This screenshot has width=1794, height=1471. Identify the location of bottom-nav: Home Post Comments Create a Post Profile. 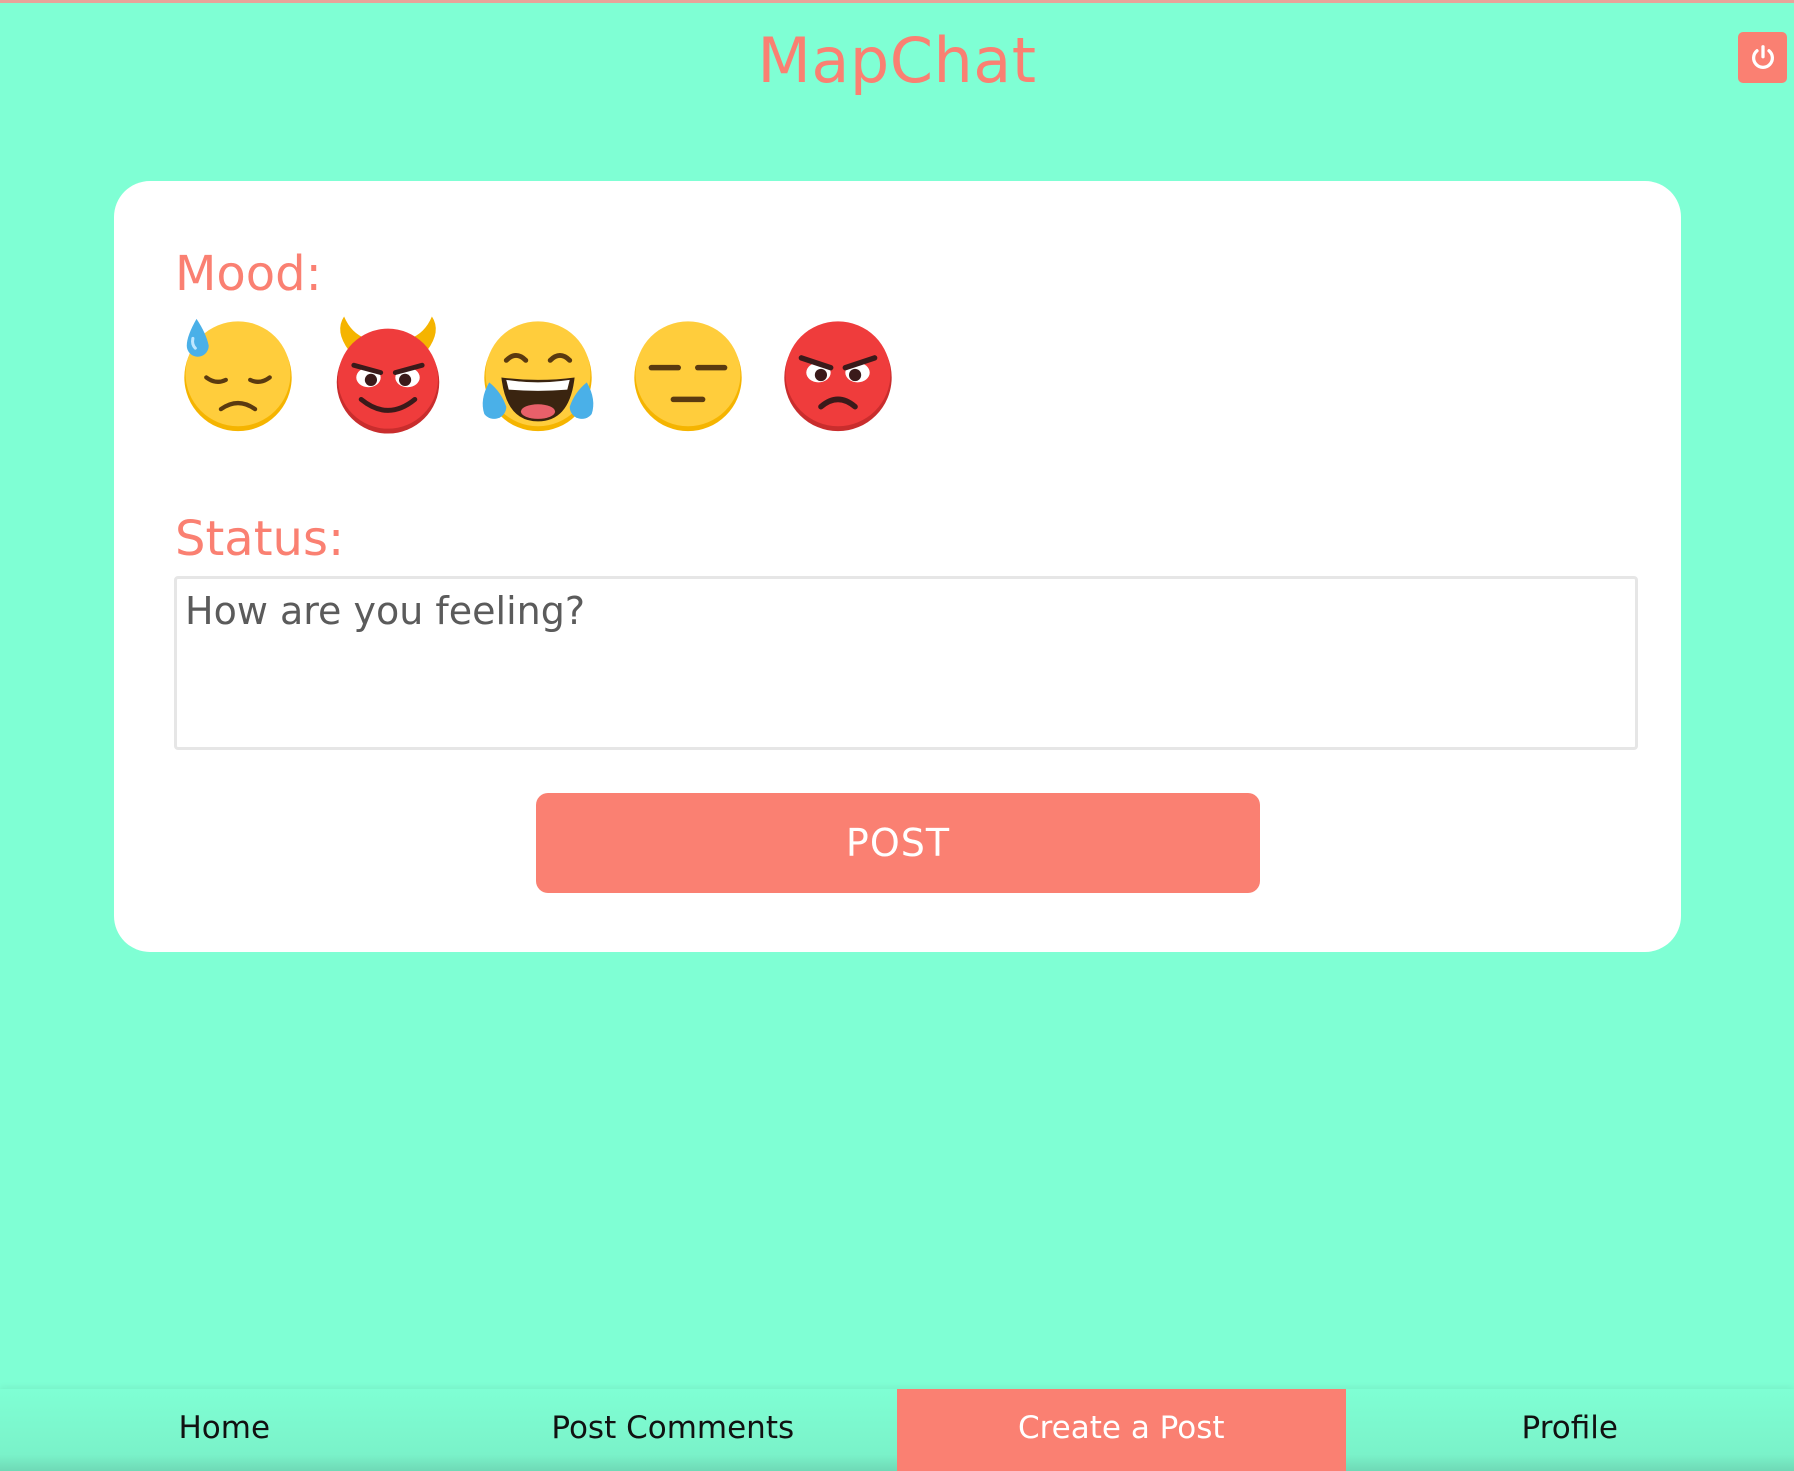
(897, 1430).